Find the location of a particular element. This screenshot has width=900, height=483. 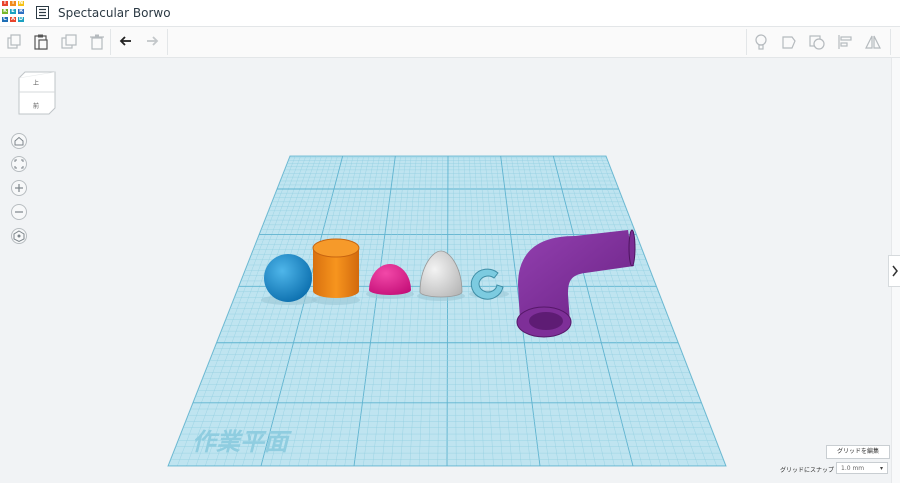

undo-icon is located at coordinates (125, 42).